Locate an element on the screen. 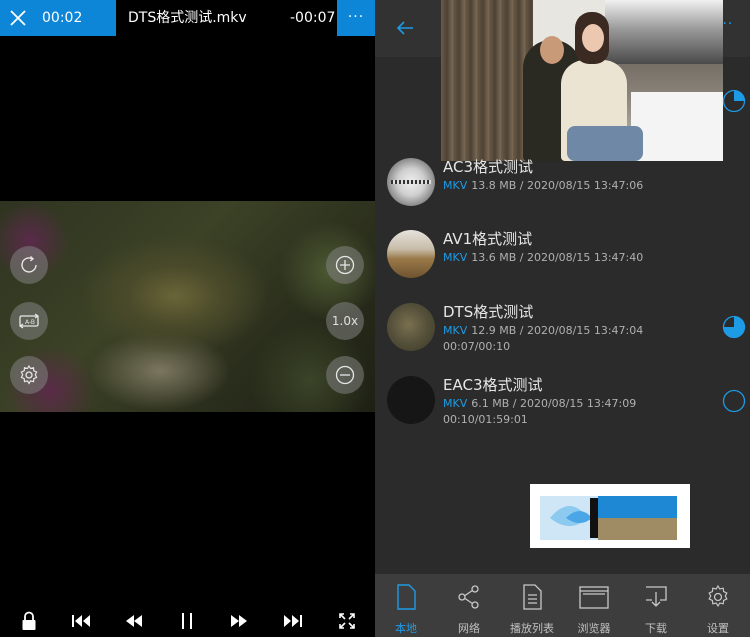 The height and width of the screenshot is (637, 750). skip-next-button is located at coordinates (293, 621).